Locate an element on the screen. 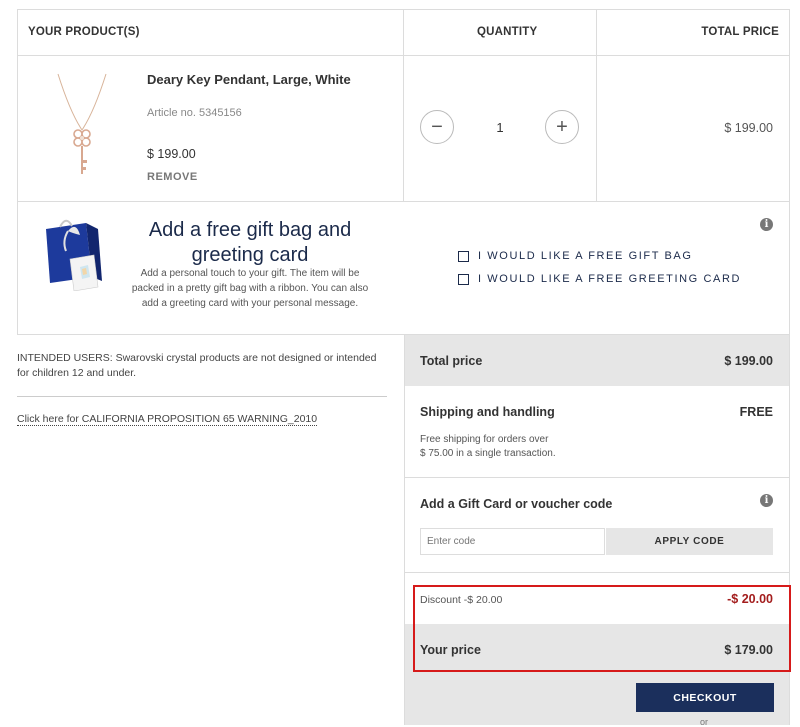 The height and width of the screenshot is (727, 800). gift-bag-option: I WOULD LIKE A FREE GIFT BAG is located at coordinates (575, 256).